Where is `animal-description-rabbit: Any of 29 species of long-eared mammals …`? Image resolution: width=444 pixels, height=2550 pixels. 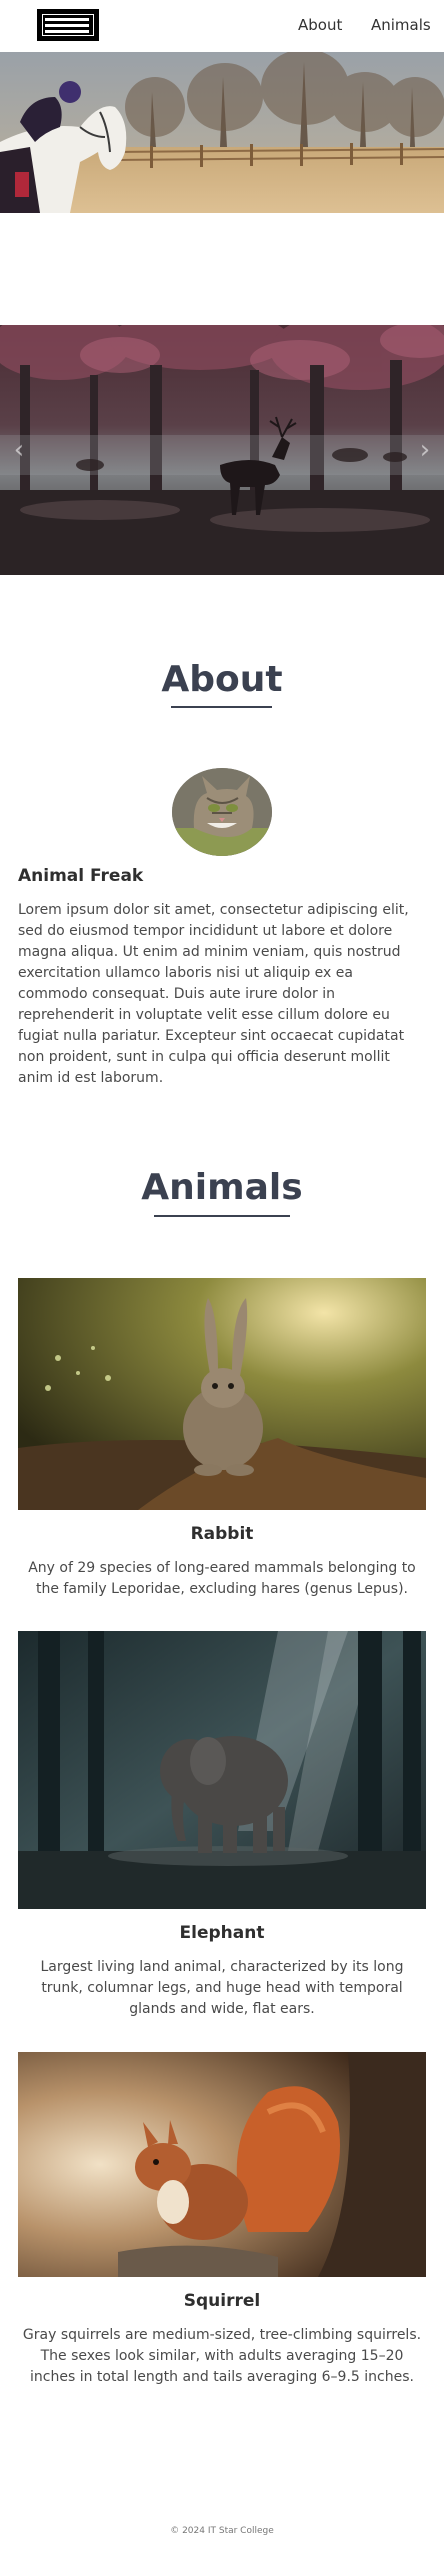
animal-description-rabbit: Any of 29 species of long-eared mammals … is located at coordinates (222, 1578).